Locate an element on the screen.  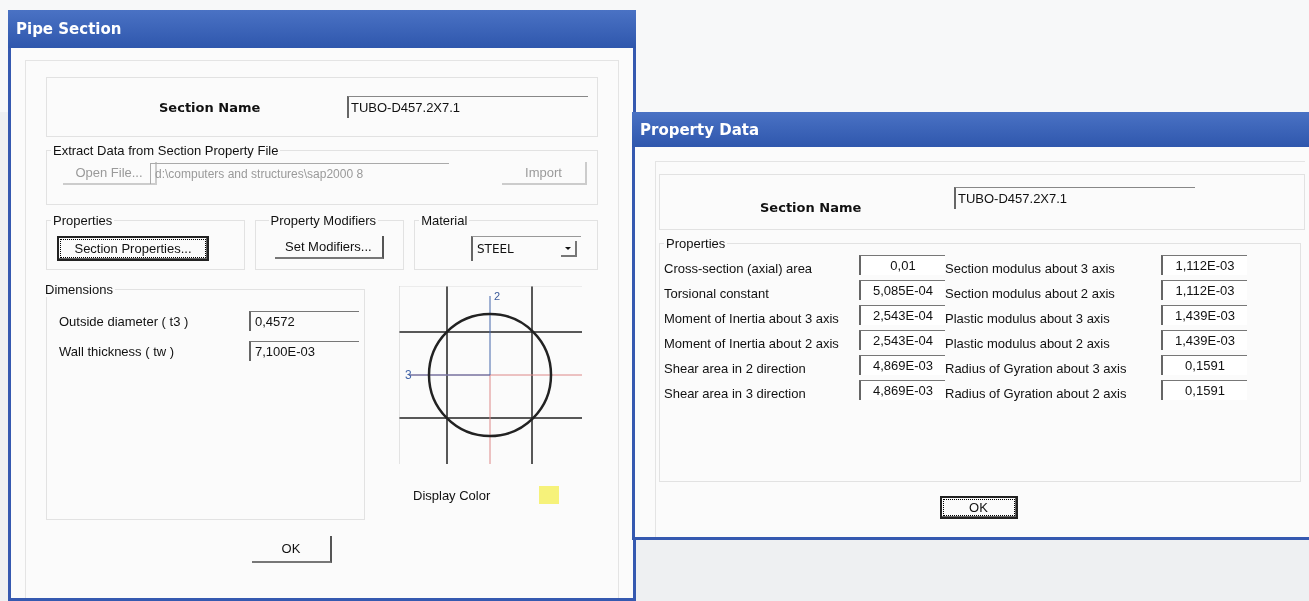
property-label: Moment of Inertia about 2 axis is located at coordinates (752, 343).